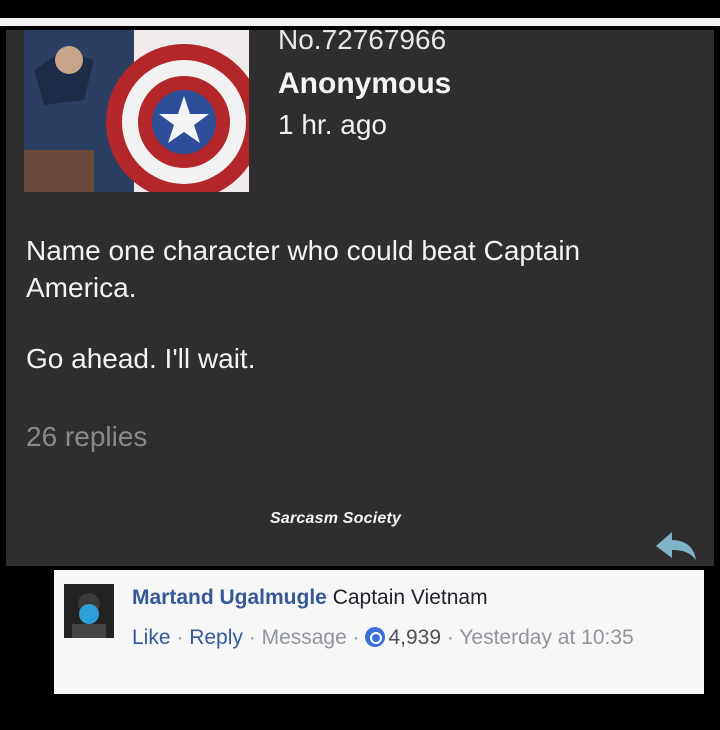 The height and width of the screenshot is (730, 720). I want to click on reply-arrow-icon, so click(676, 546).